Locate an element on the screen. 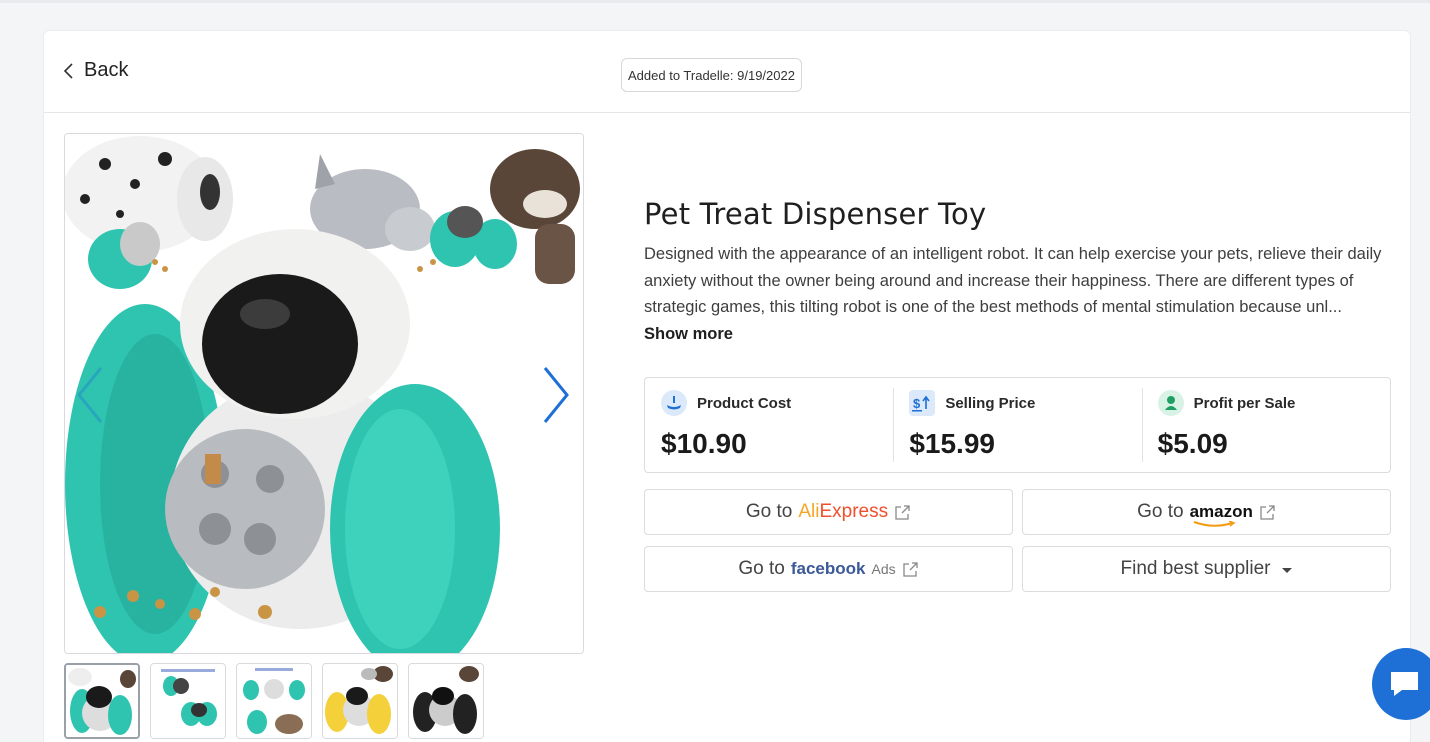 Image resolution: width=1430 pixels, height=742 pixels. next-image-arrow-icon is located at coordinates (555, 395).